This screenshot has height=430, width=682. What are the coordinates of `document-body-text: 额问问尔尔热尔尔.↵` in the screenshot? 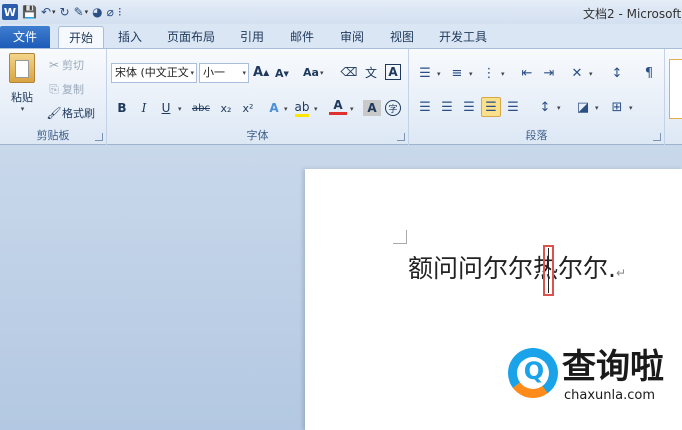 It's located at (517, 267).